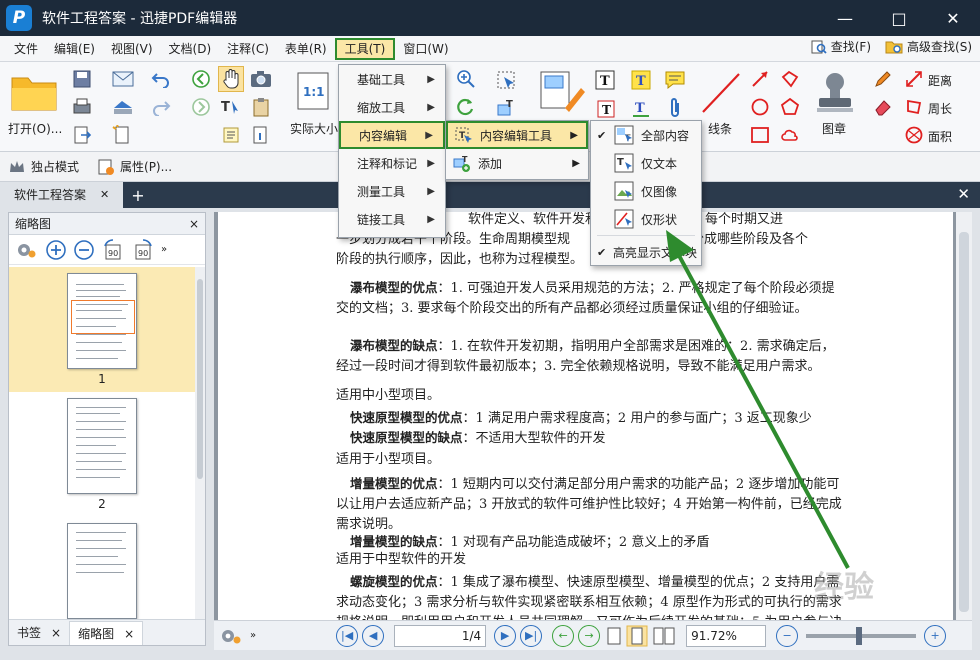 This screenshot has width=980, height=660. I want to click on eraser-button, so click(883, 107).